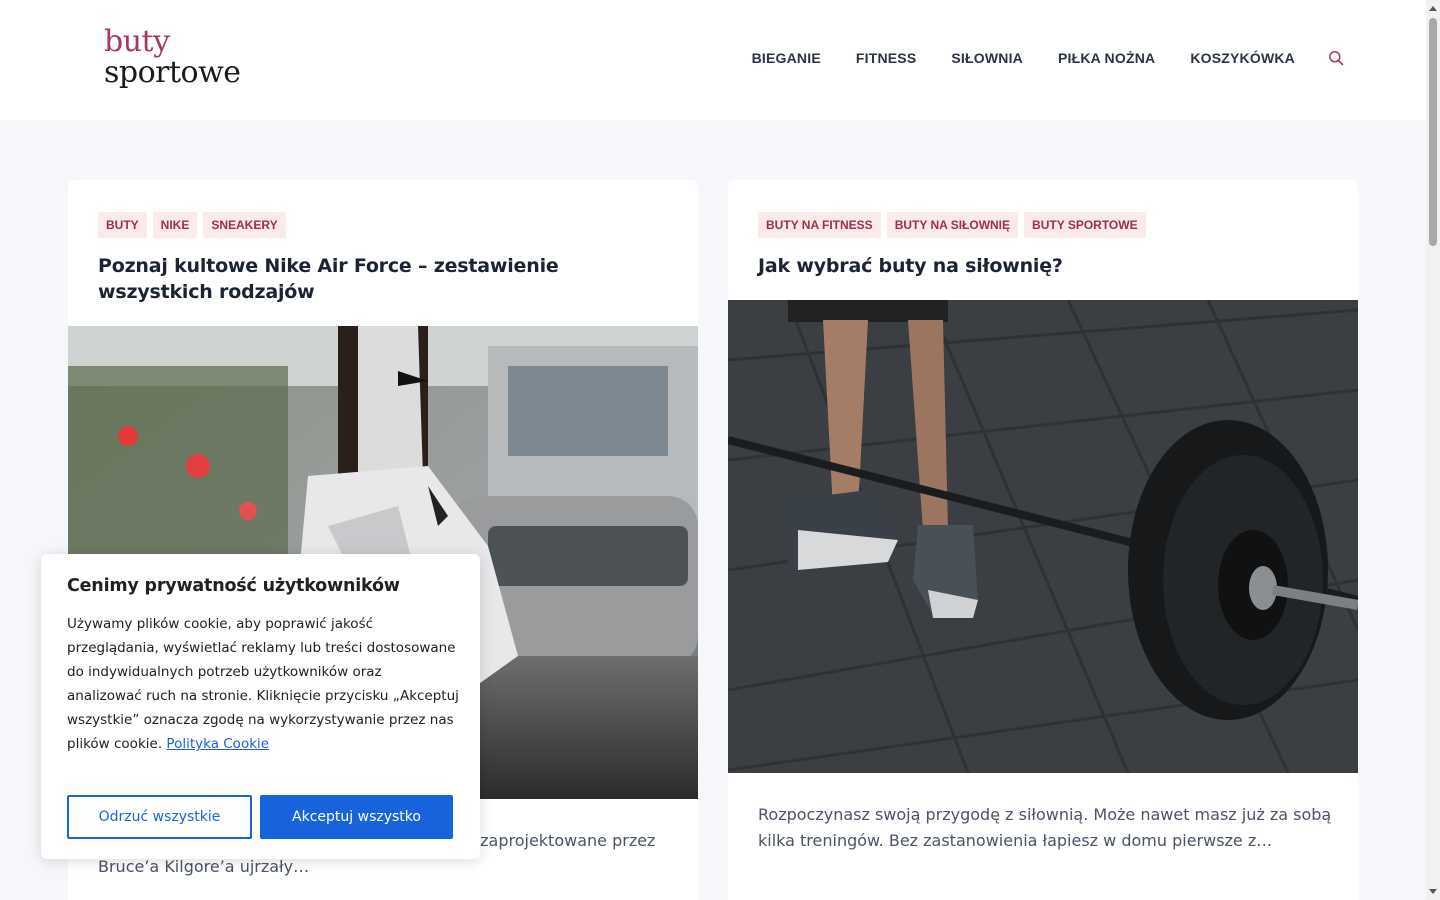 The width and height of the screenshot is (1440, 900). Describe the element at coordinates (1048, 266) in the screenshot. I see `post-title: Jak wybrać buty na siłownię?` at that location.